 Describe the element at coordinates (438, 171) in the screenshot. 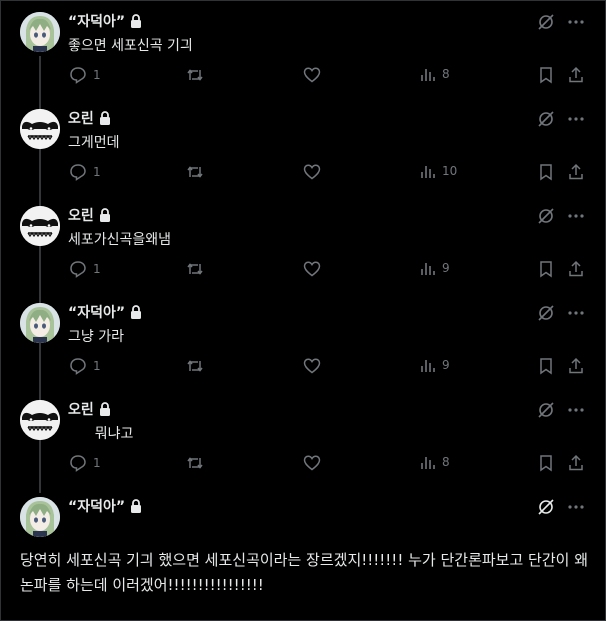

I see `views-button: 10` at that location.